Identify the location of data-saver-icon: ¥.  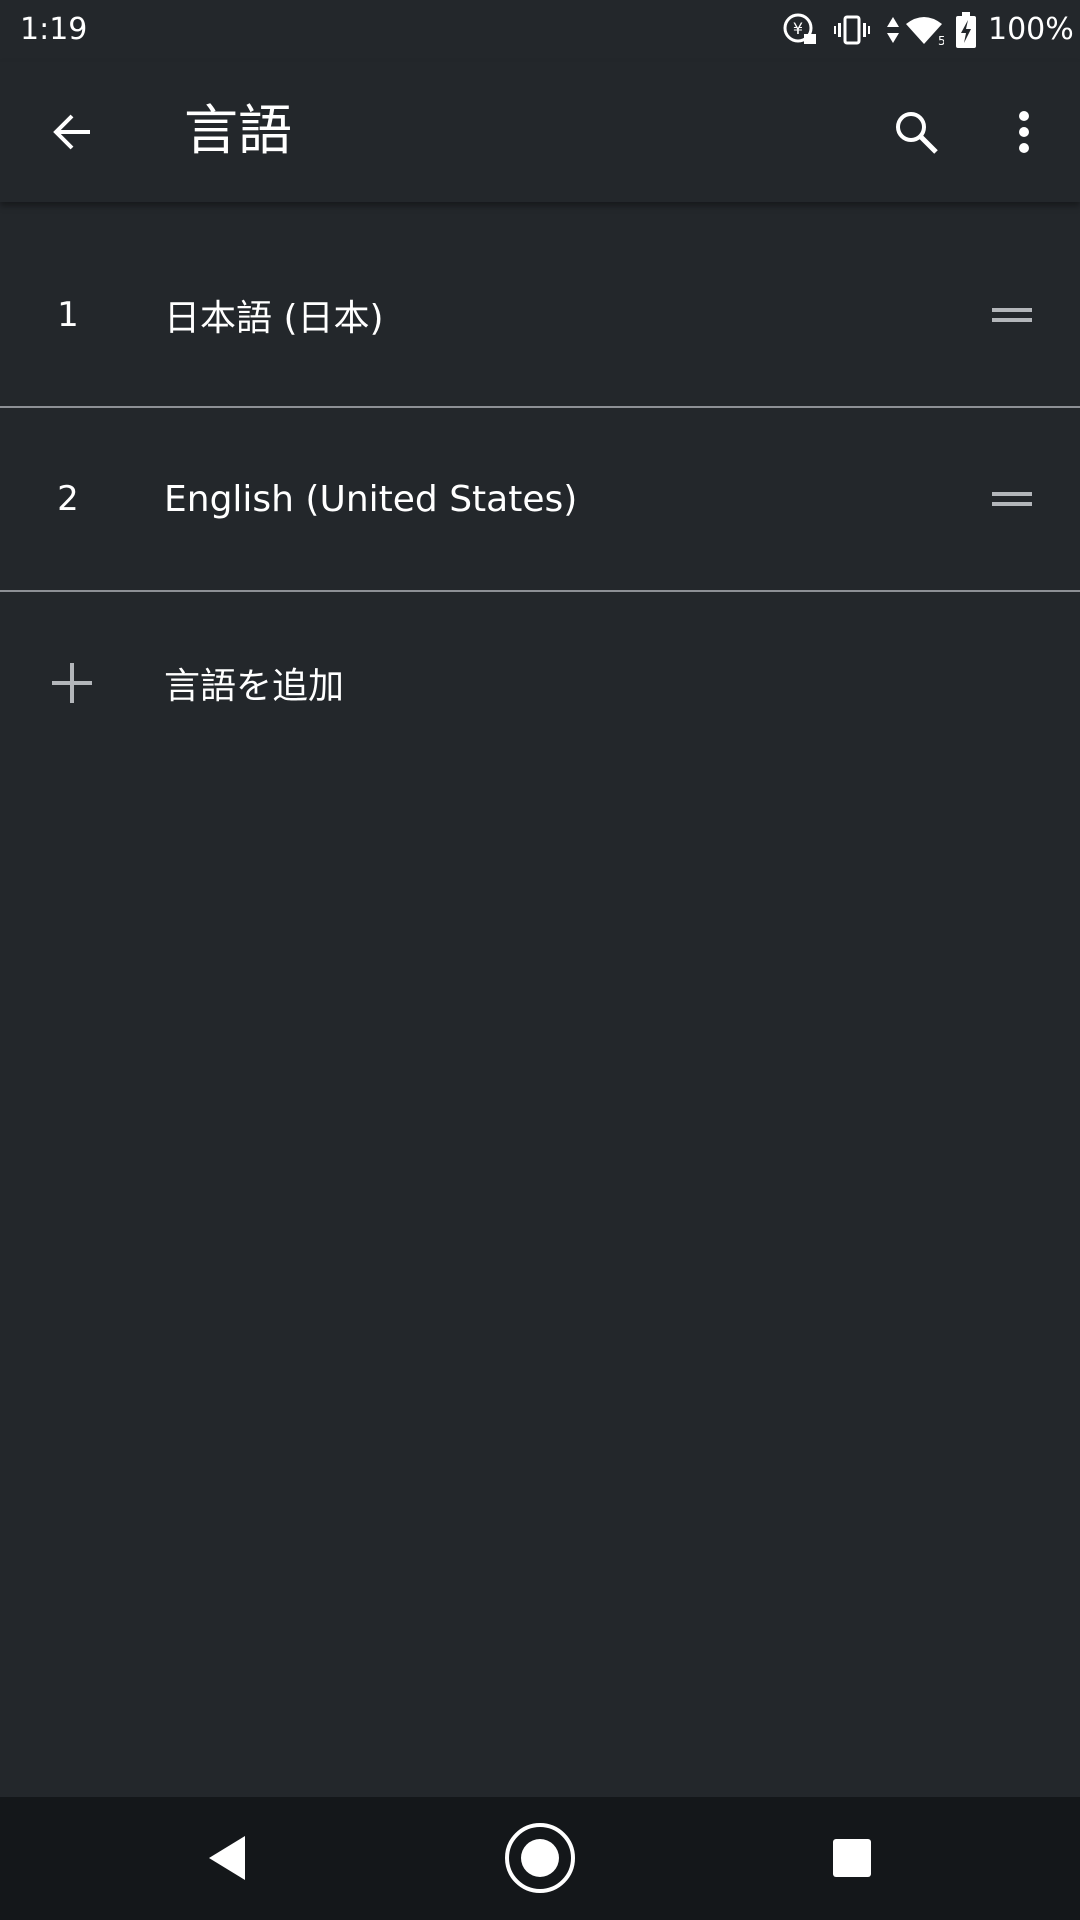
(800, 30).